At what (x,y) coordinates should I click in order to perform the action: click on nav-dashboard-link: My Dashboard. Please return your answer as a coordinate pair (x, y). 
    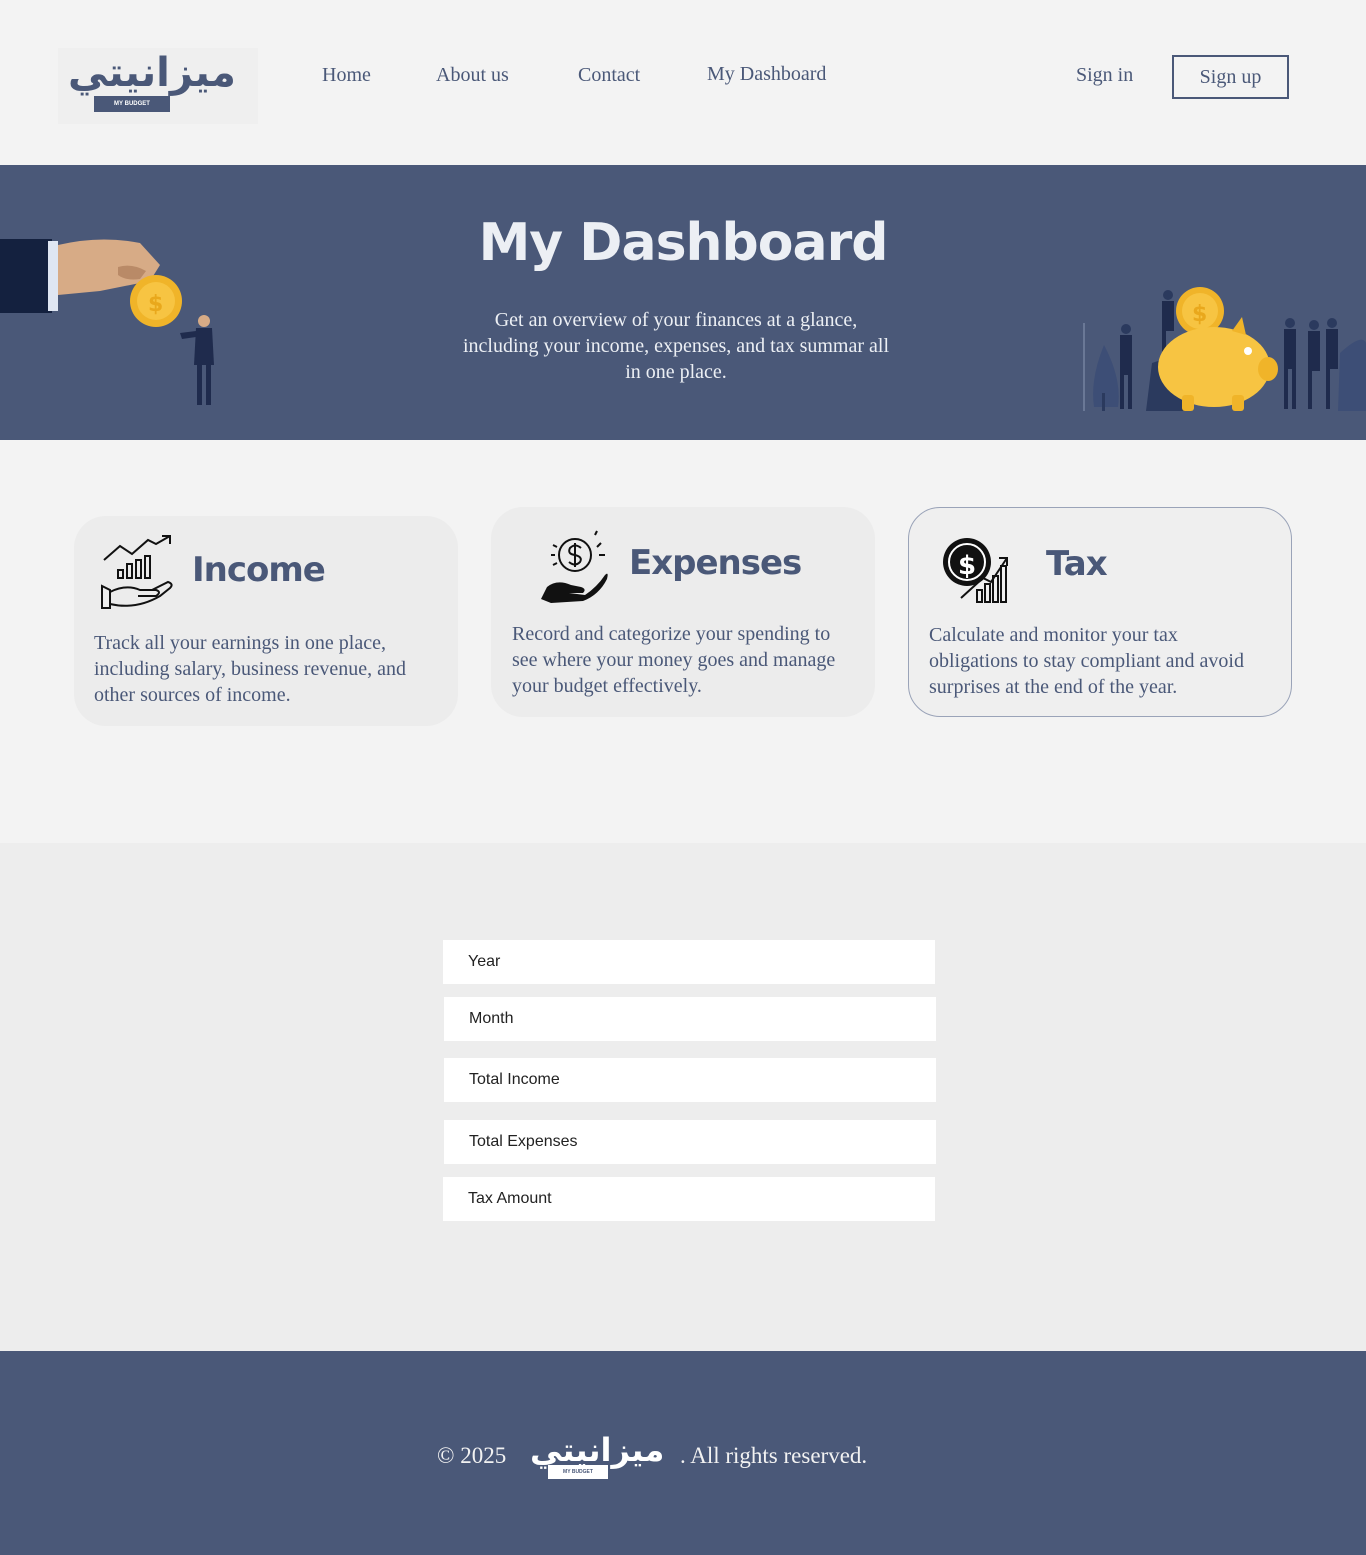
    Looking at the image, I should click on (766, 74).